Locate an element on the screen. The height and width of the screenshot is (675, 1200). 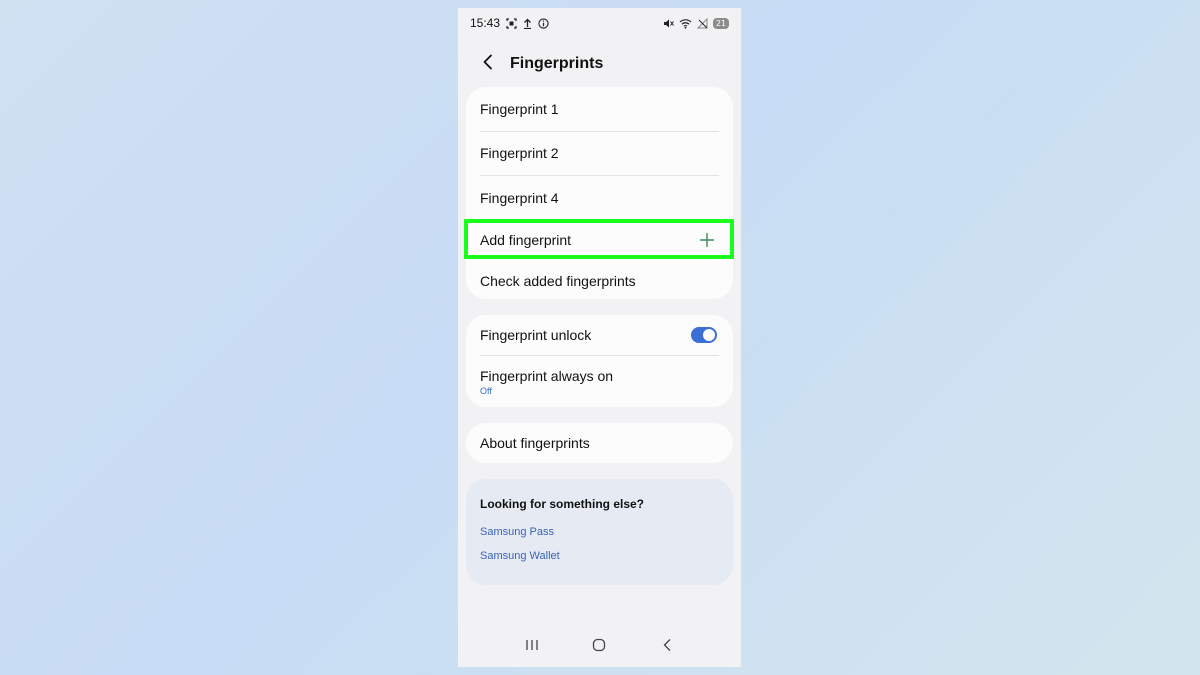
fingerprint-item-label: Fingerprint 4 is located at coordinates (519, 197).